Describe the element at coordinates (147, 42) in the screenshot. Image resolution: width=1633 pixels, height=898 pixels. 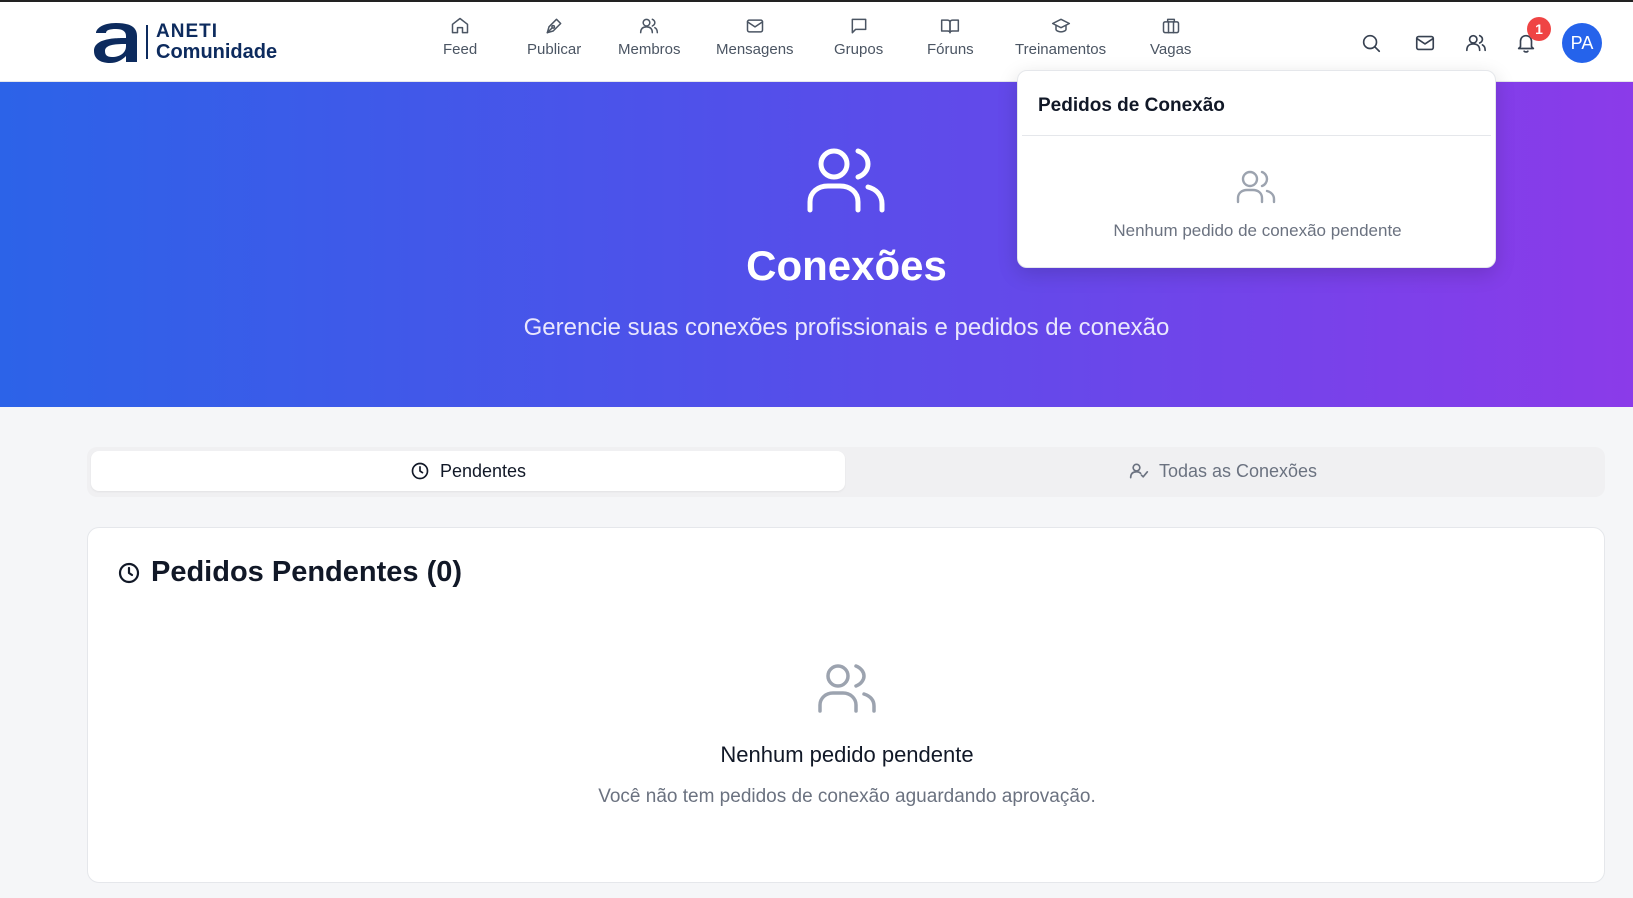
I see `logo-divider` at that location.